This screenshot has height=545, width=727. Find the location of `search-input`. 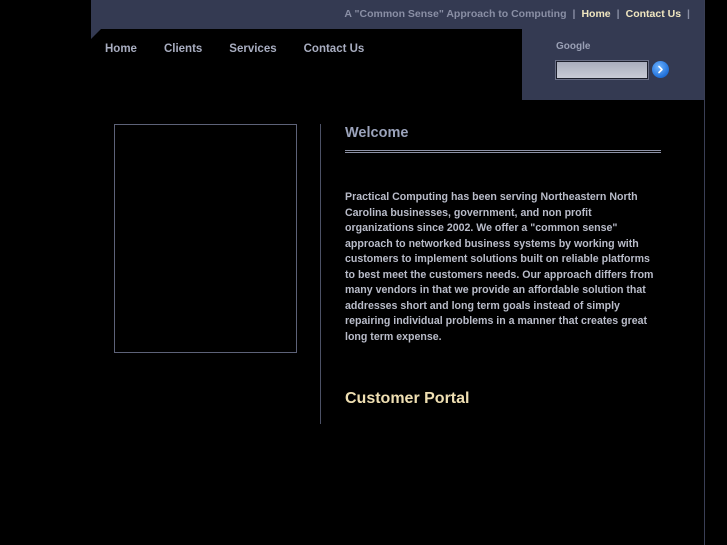

search-input is located at coordinates (602, 70).